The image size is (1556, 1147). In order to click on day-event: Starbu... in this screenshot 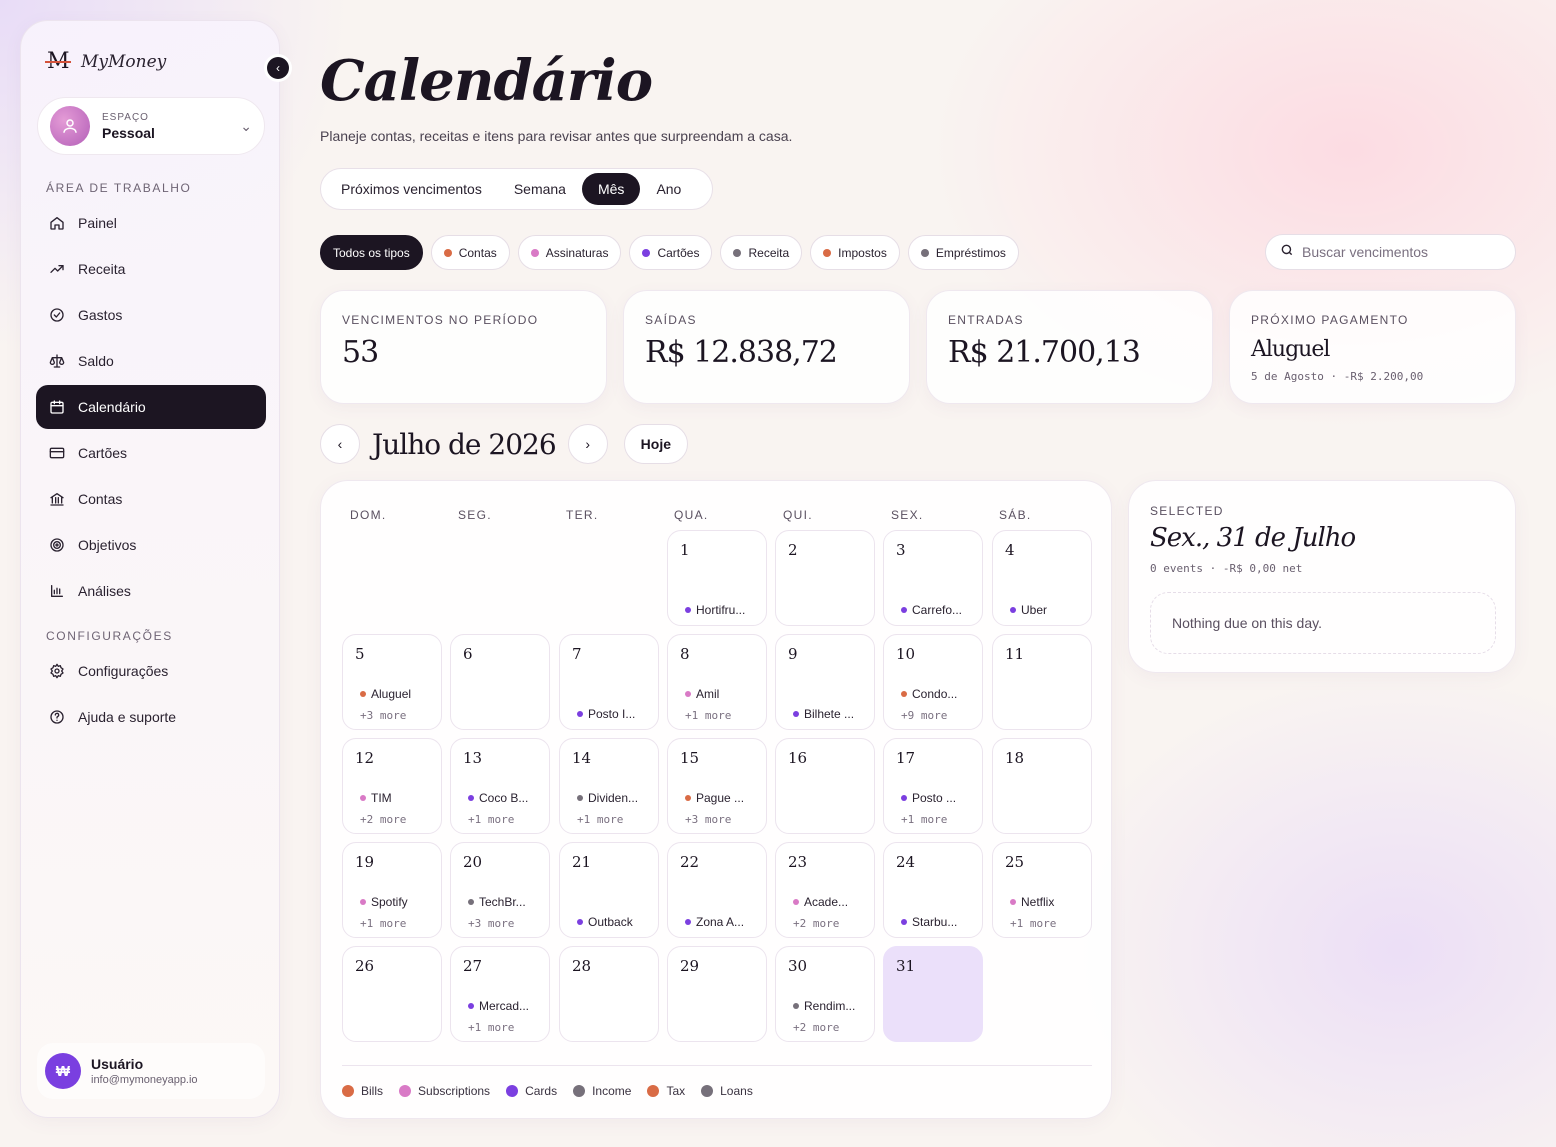, I will do `click(941, 922)`.